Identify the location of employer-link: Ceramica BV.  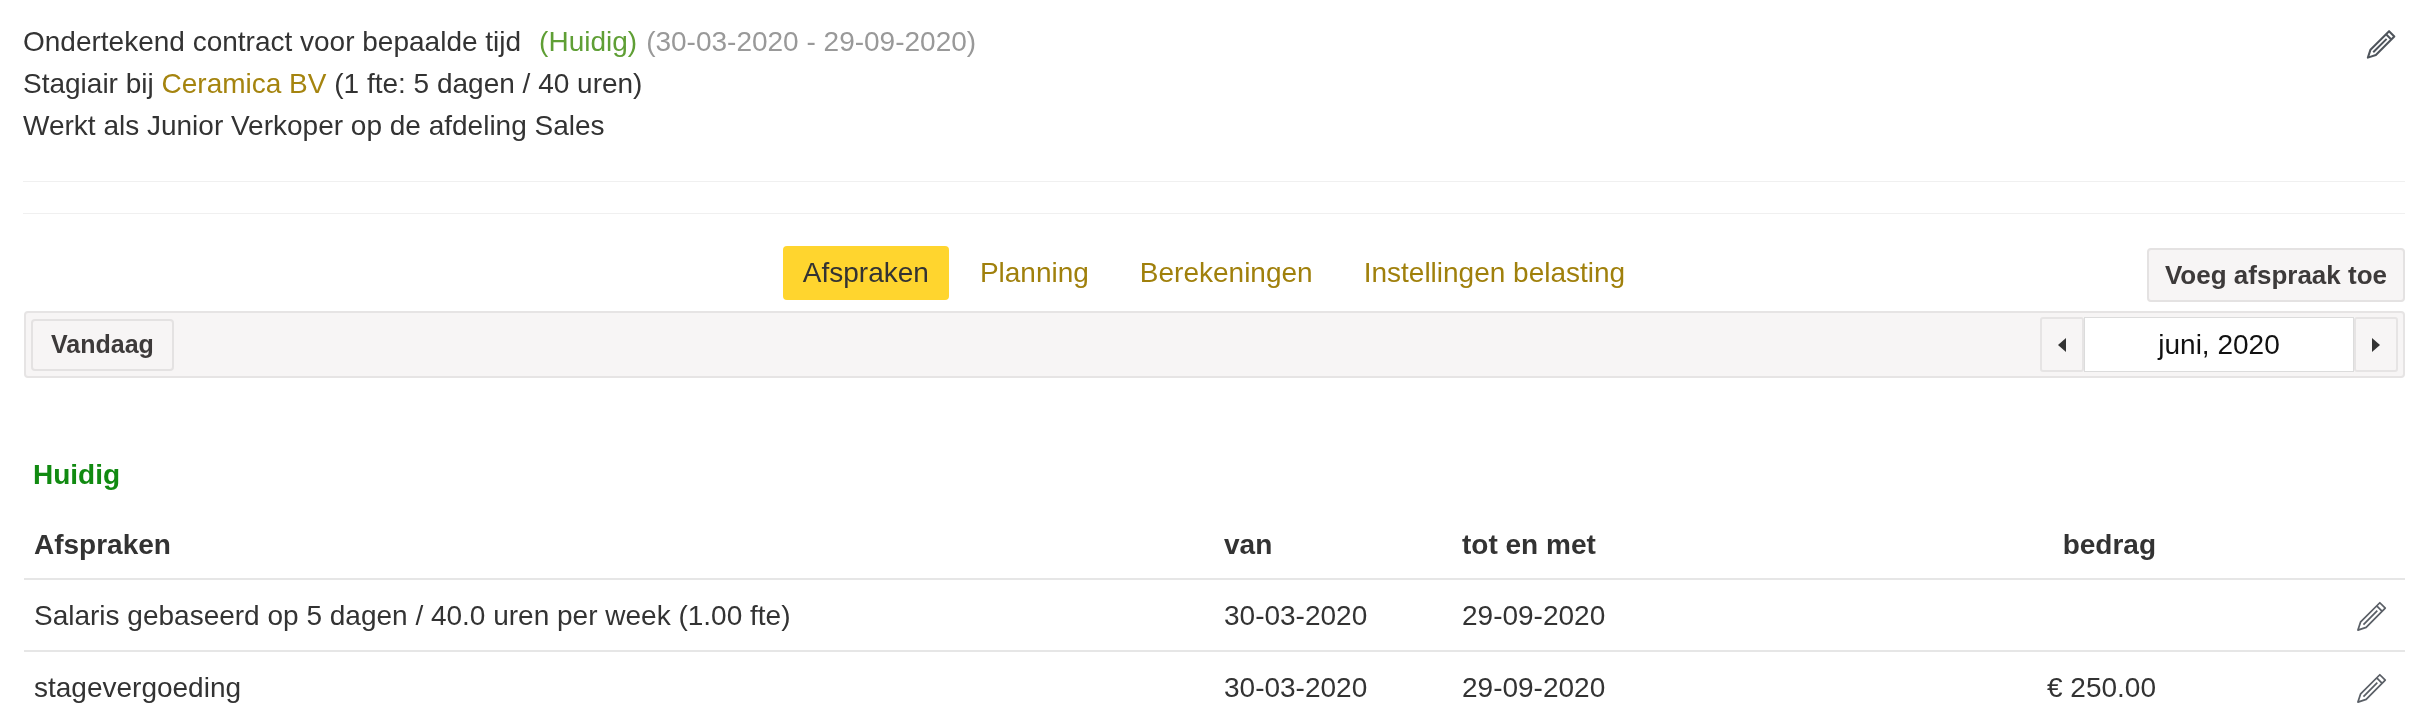
(244, 83).